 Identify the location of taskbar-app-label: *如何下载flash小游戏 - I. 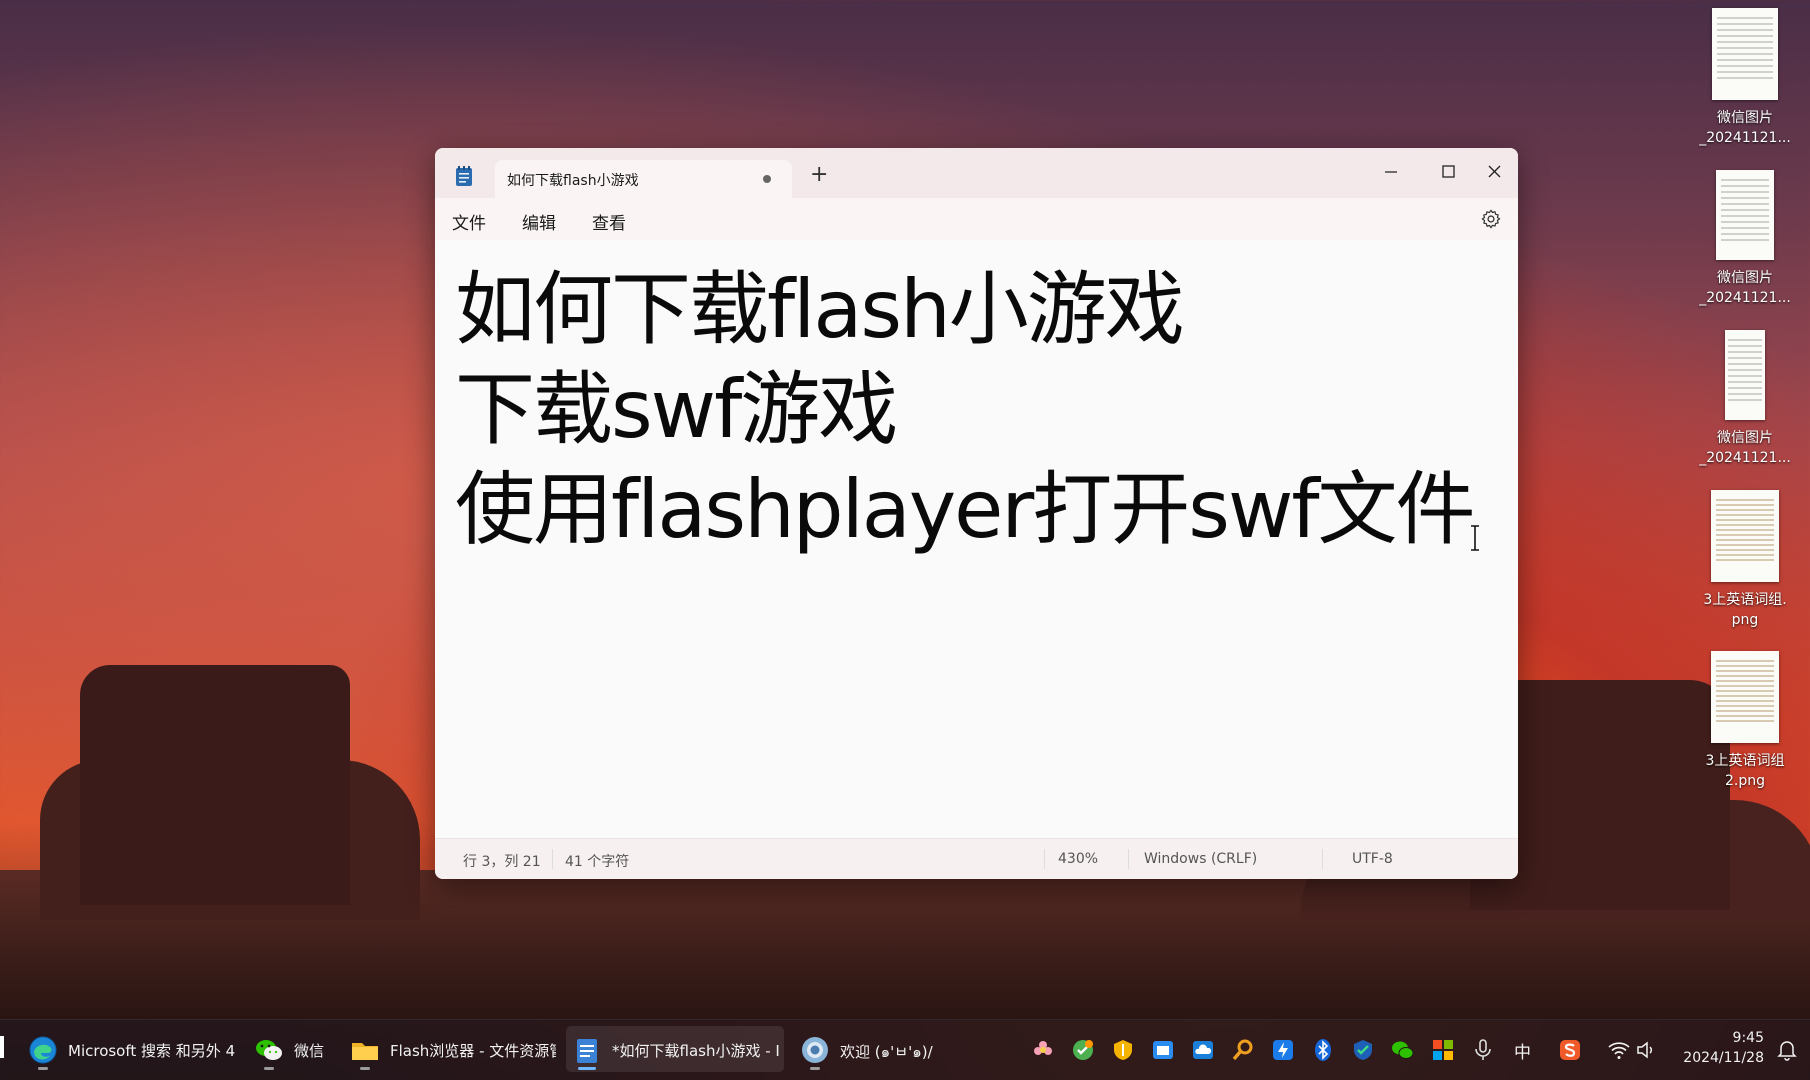
(696, 1051).